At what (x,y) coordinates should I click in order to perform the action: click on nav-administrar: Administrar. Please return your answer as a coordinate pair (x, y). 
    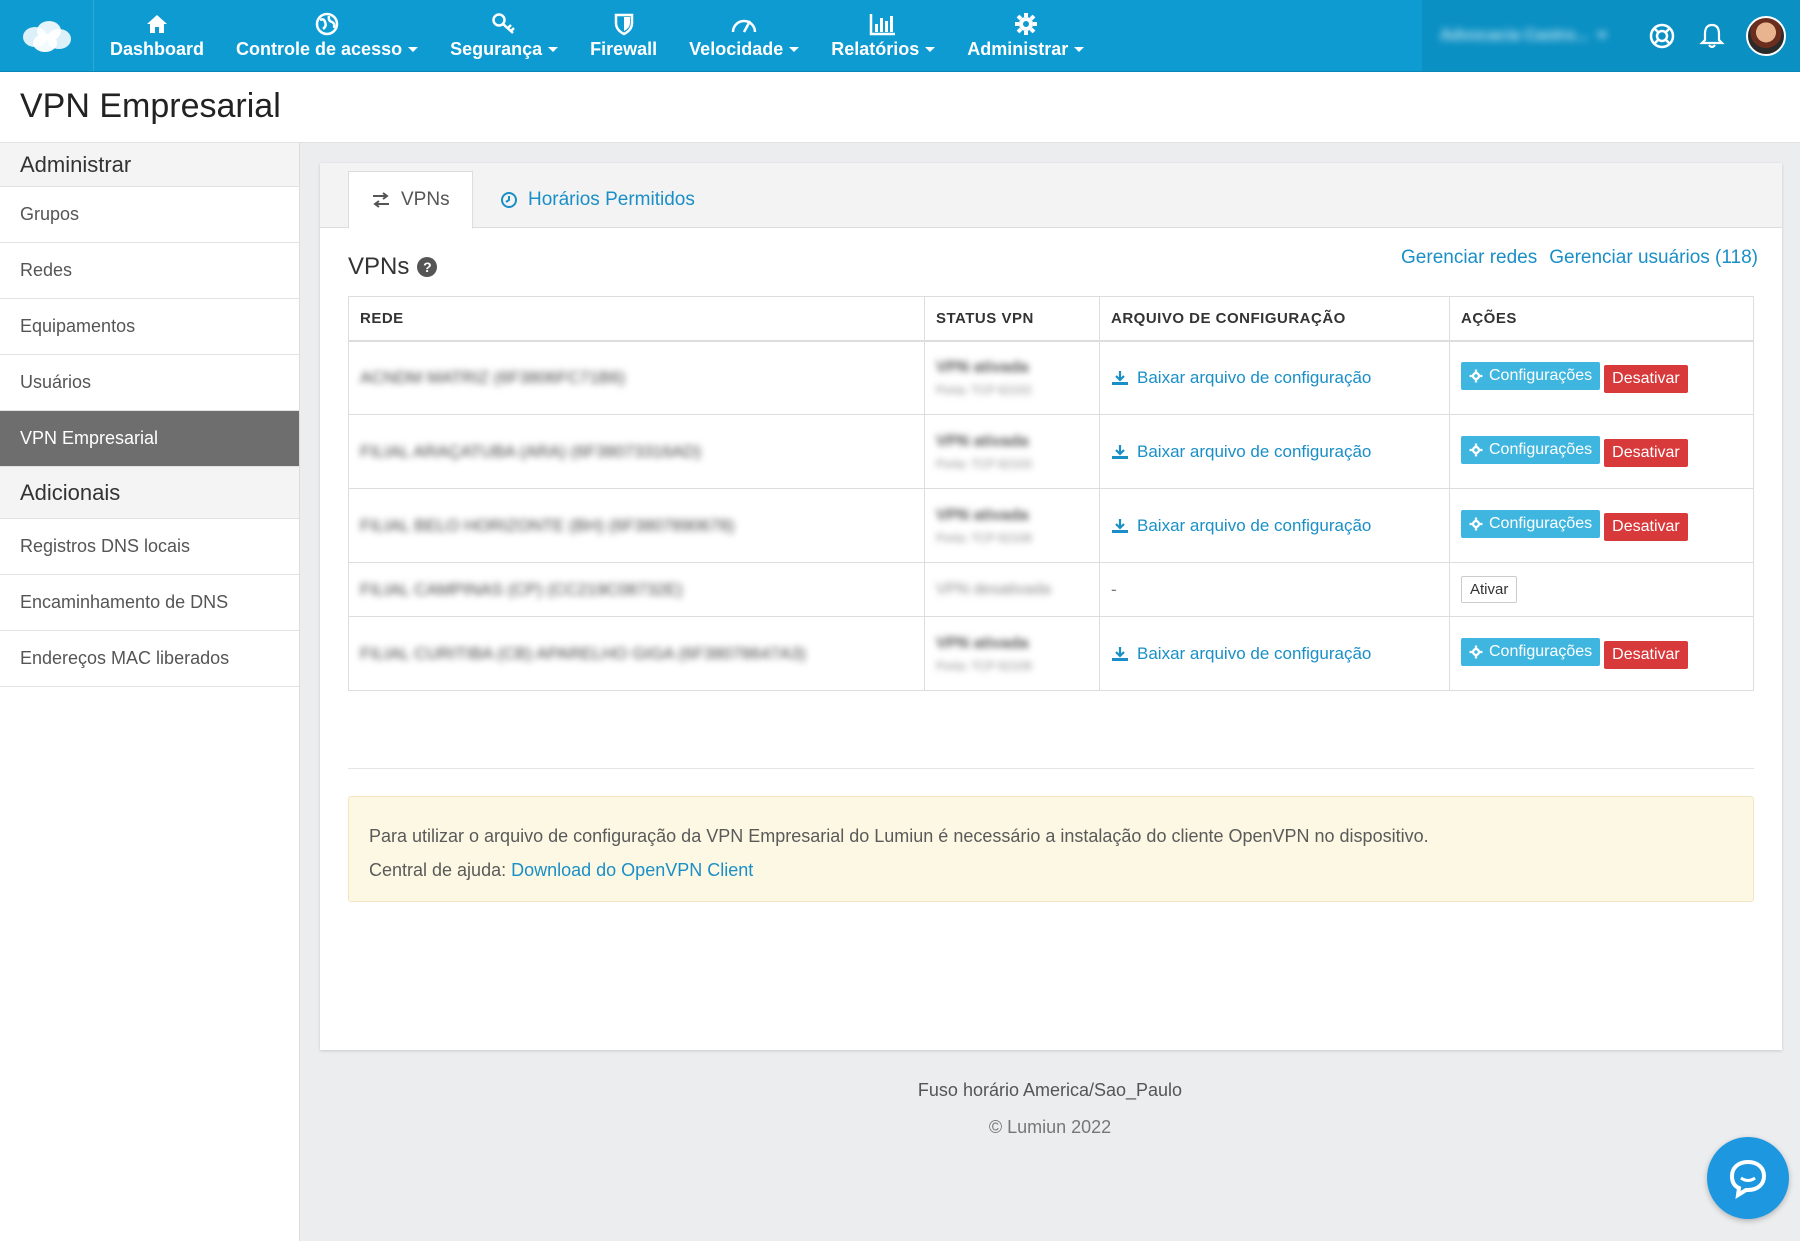
    Looking at the image, I should click on (1025, 35).